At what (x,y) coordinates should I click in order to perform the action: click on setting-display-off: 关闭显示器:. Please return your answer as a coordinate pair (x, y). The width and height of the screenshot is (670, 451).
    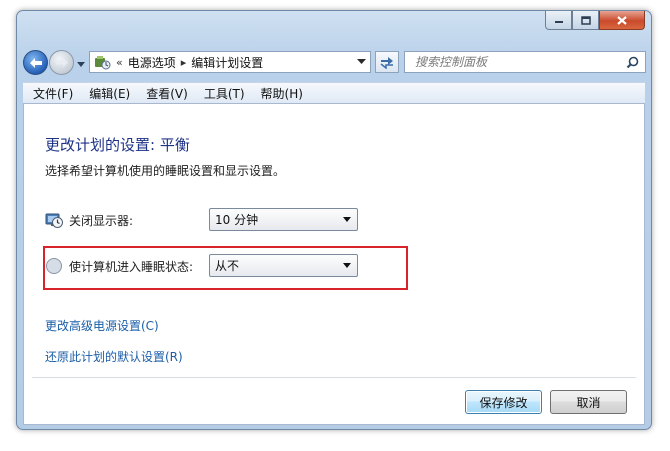
    Looking at the image, I should click on (89, 220).